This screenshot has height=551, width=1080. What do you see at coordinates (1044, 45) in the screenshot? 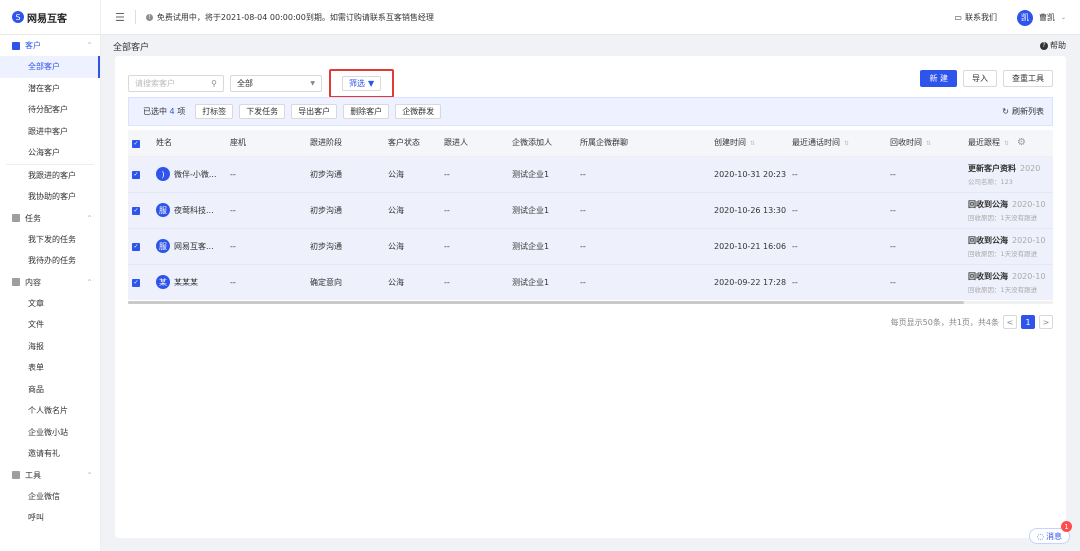
I see `question-icon: ?` at bounding box center [1044, 45].